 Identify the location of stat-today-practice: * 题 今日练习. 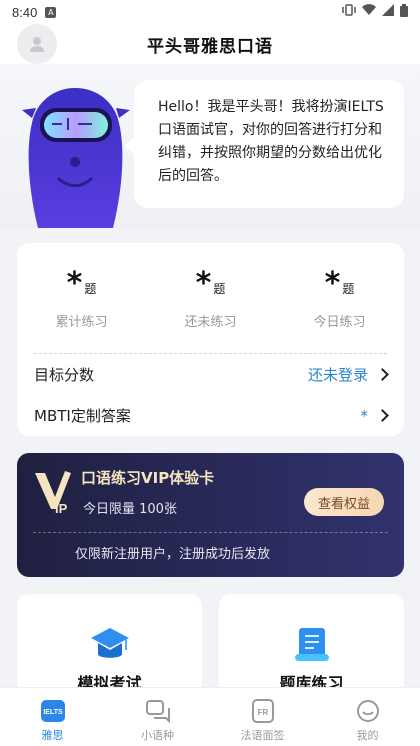
(339, 311).